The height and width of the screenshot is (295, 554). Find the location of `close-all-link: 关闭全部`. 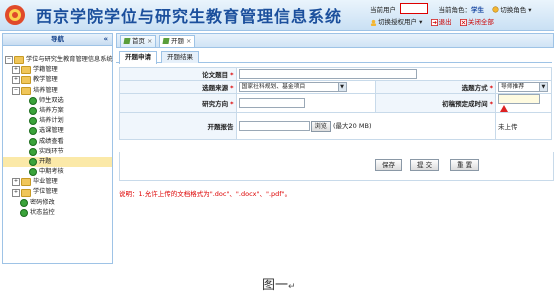

close-all-link: 关闭全部 is located at coordinates (476, 21).